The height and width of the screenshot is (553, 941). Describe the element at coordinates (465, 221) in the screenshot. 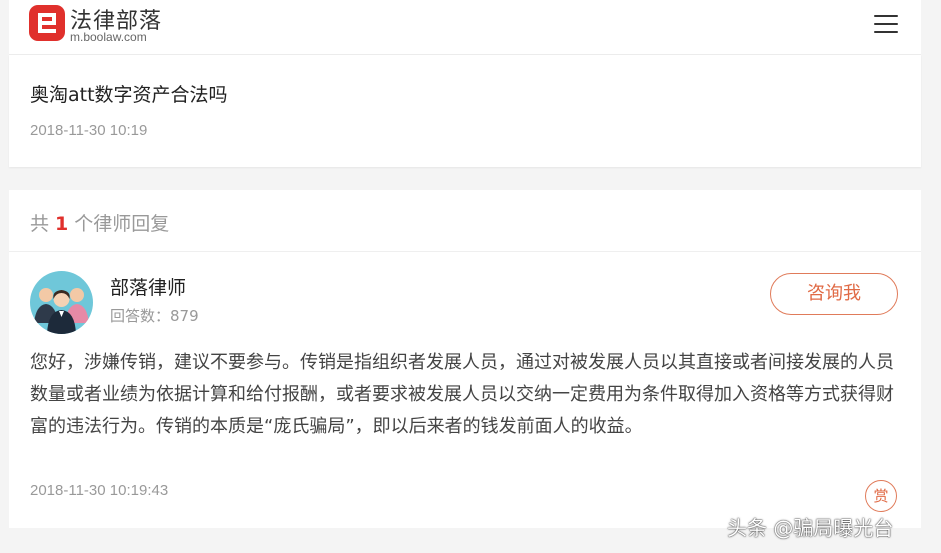

I see `answers-header: 共 1 个律师回复` at that location.